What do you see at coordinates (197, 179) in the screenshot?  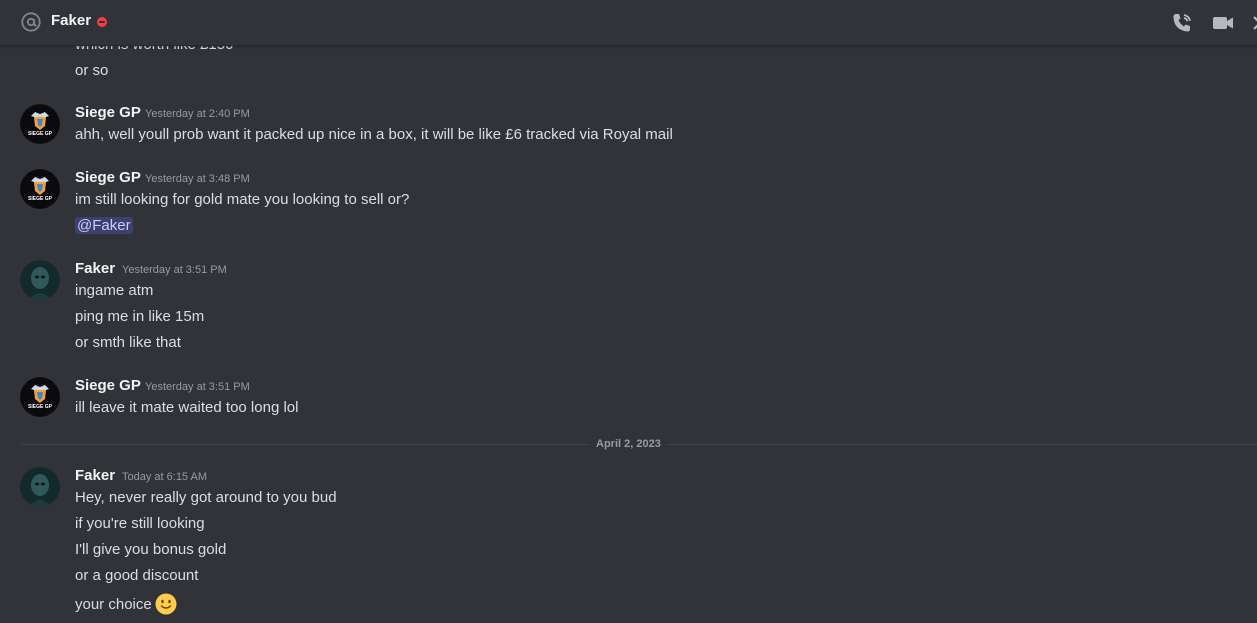 I see `timestamp: Yesterday at 3:48 PM` at bounding box center [197, 179].